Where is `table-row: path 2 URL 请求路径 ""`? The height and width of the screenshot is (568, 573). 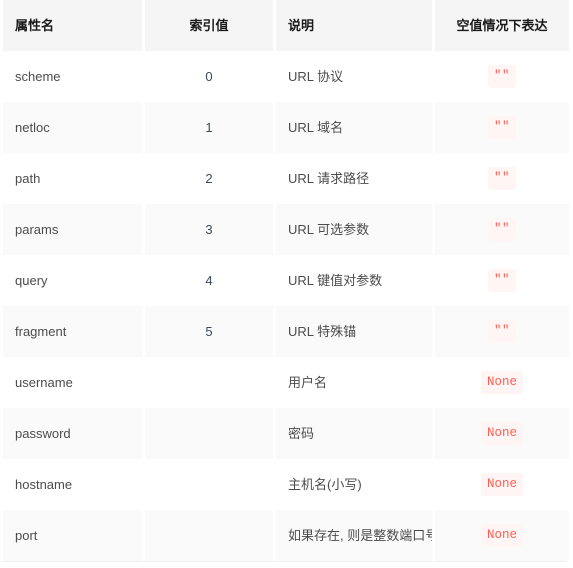
table-row: path 2 URL 请求路径 "" is located at coordinates (286, 178).